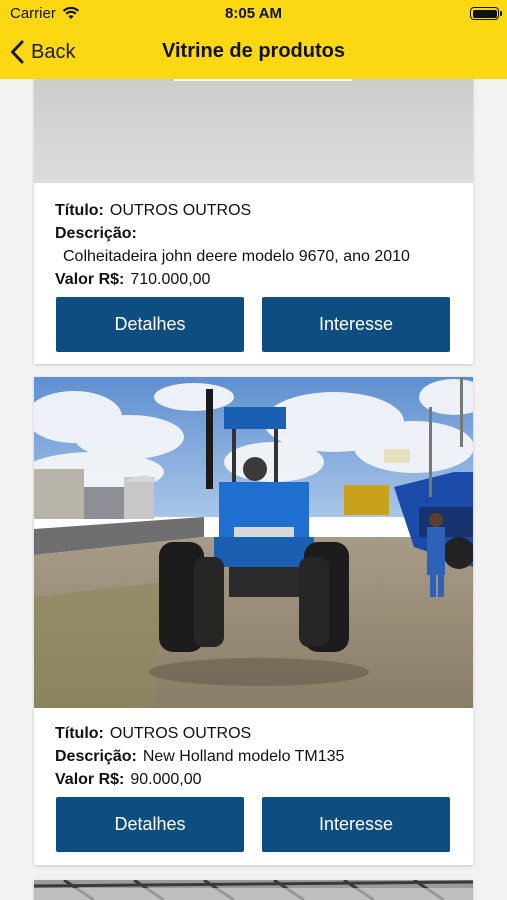 The image size is (507, 900). Describe the element at coordinates (170, 279) in the screenshot. I see `product-price: 710.000,00` at that location.